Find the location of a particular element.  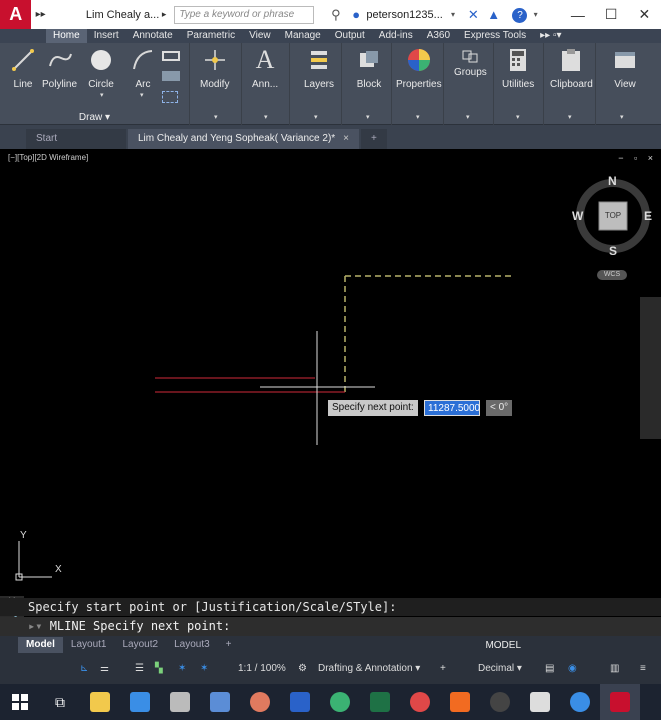

settings-app-icon is located at coordinates (180, 702).